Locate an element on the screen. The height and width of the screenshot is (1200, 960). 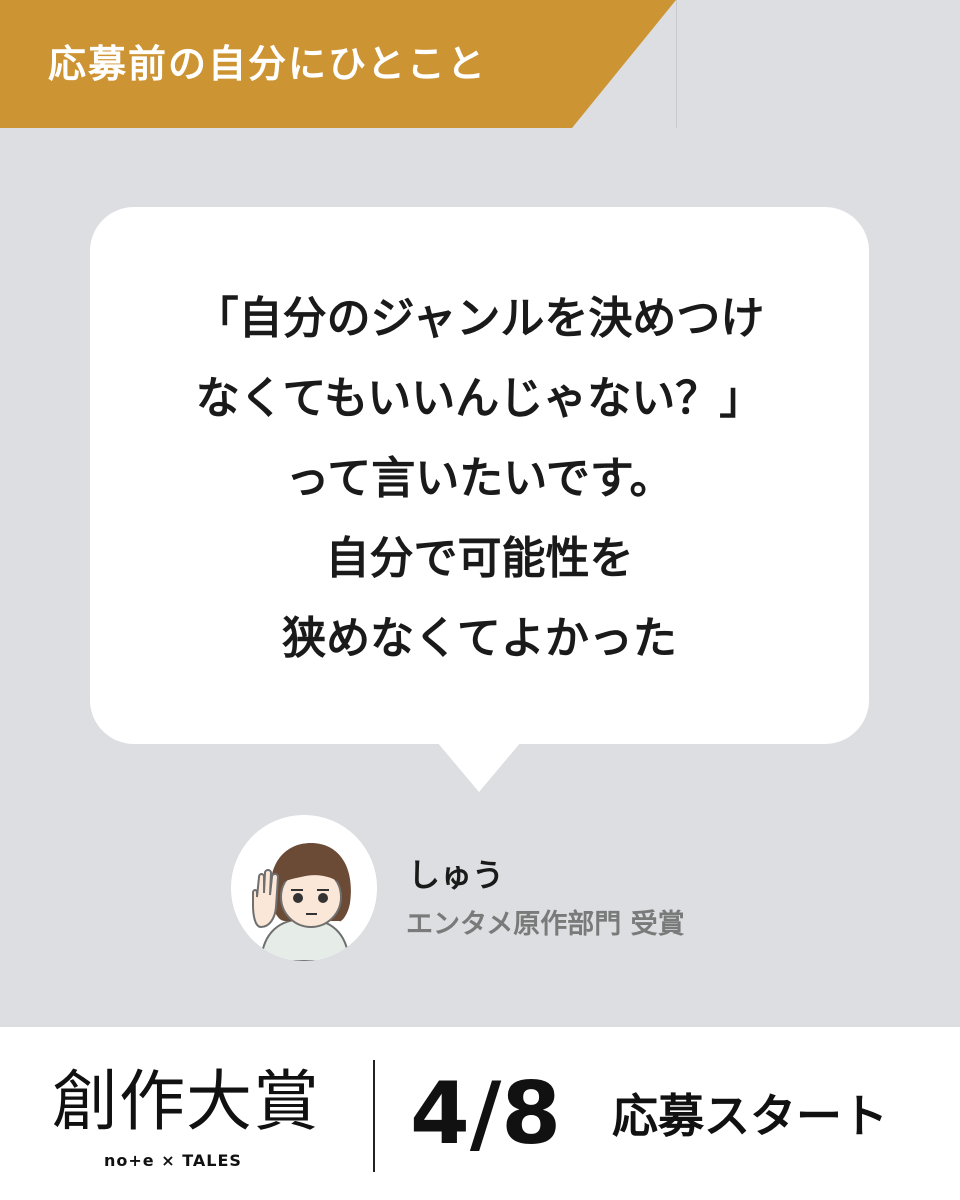
quote-line: って言いたいです。 is located at coordinates (479, 478).